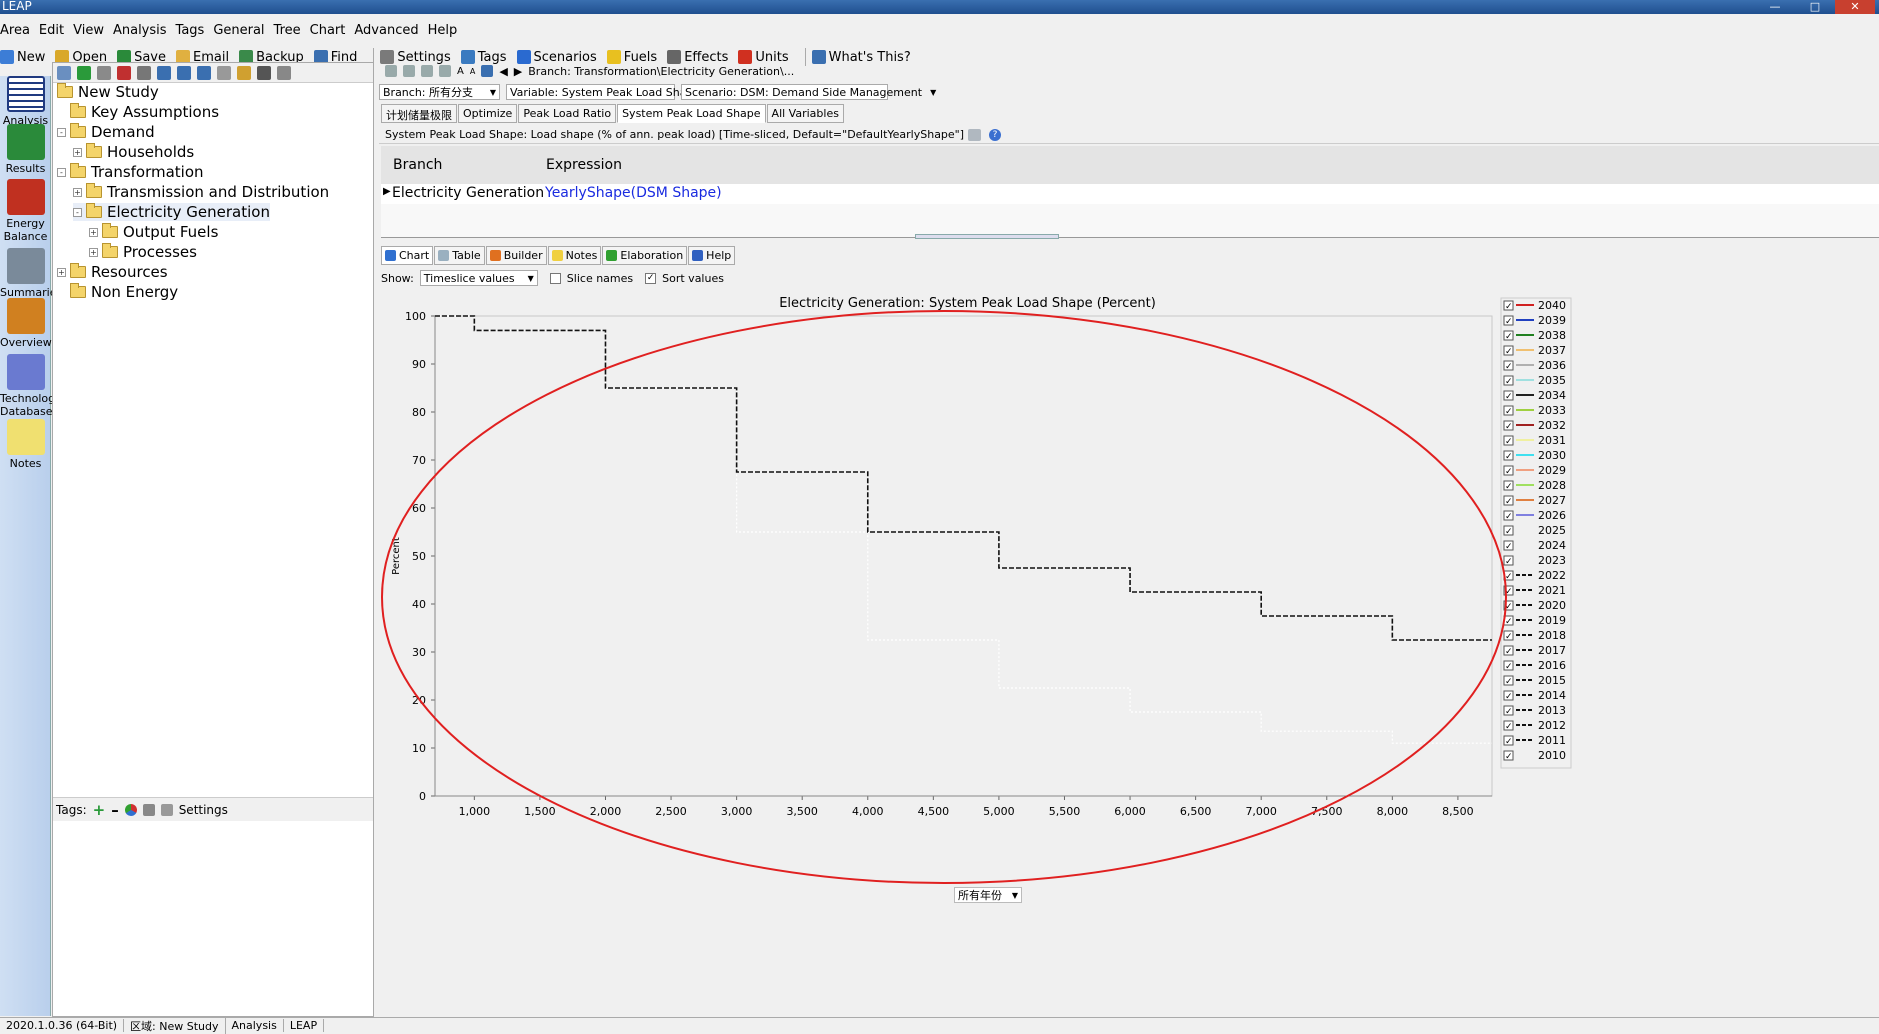 This screenshot has height=1034, width=1879. What do you see at coordinates (439, 92) in the screenshot?
I see `branch-select: Branch: 所有分支 ▼` at bounding box center [439, 92].